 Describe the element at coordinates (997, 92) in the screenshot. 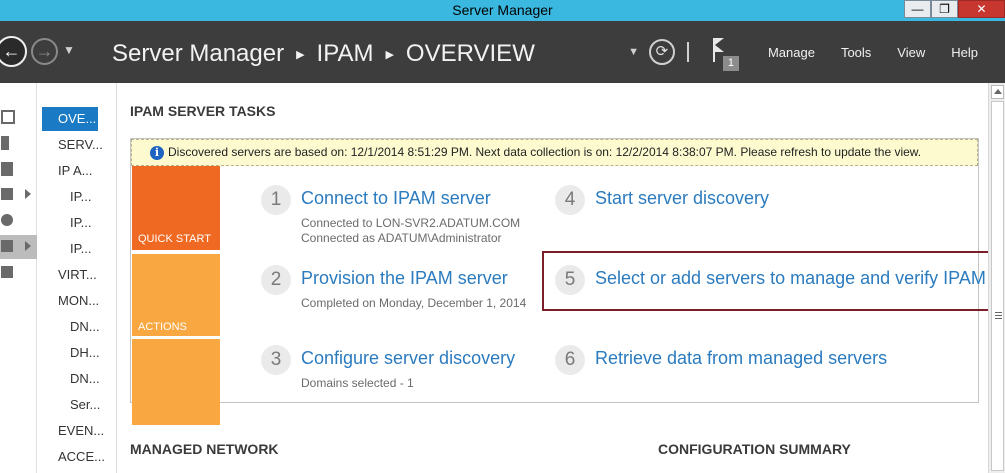

I see `scroll-up-button` at that location.